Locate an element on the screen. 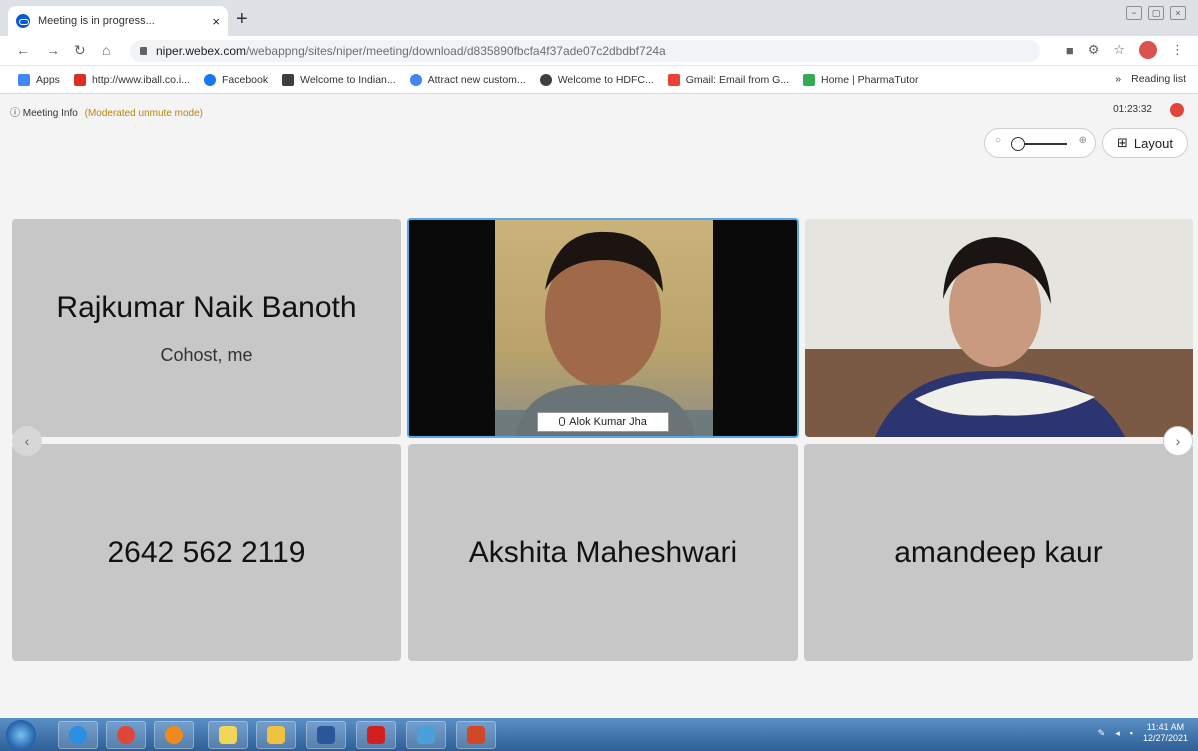  back-icon: ← is located at coordinates (23, 50).